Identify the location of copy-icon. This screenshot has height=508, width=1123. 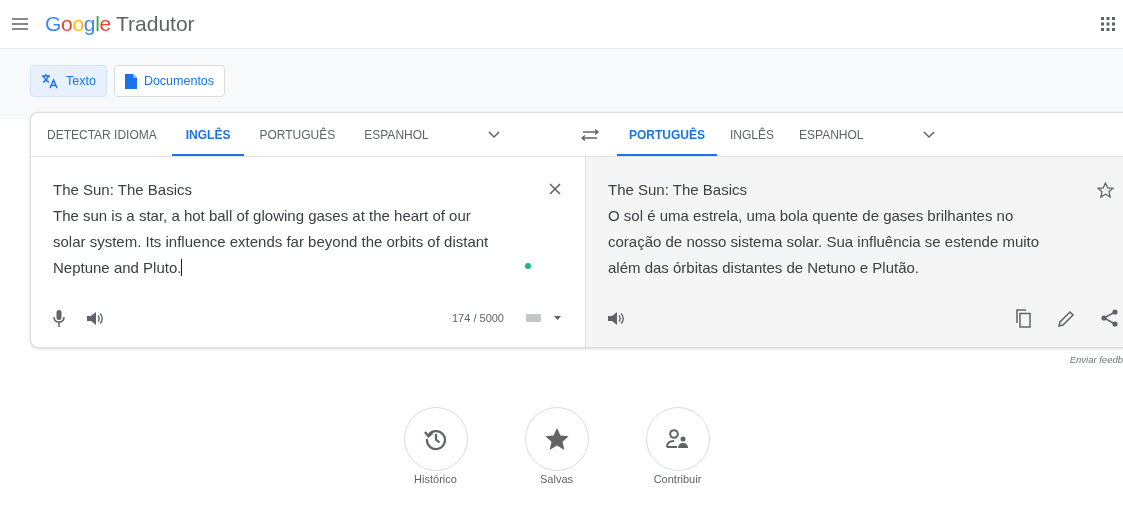
(1023, 318).